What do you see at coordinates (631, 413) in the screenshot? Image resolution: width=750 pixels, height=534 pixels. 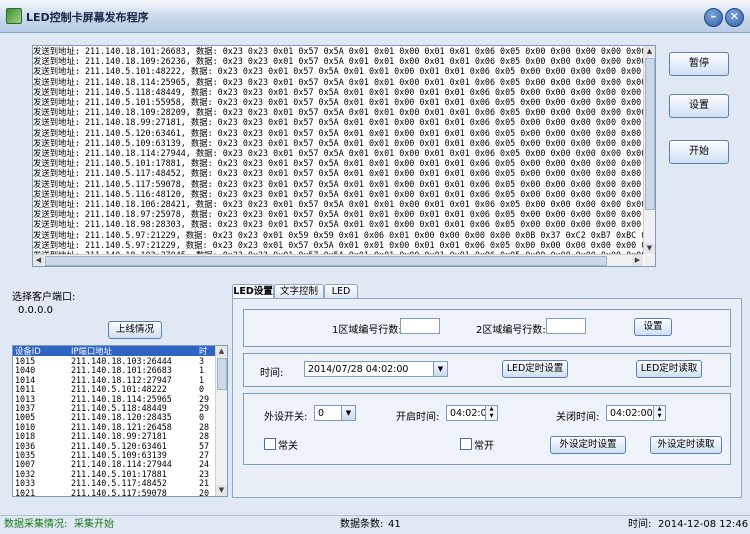 I see `close-time-value: 04:02:00` at bounding box center [631, 413].